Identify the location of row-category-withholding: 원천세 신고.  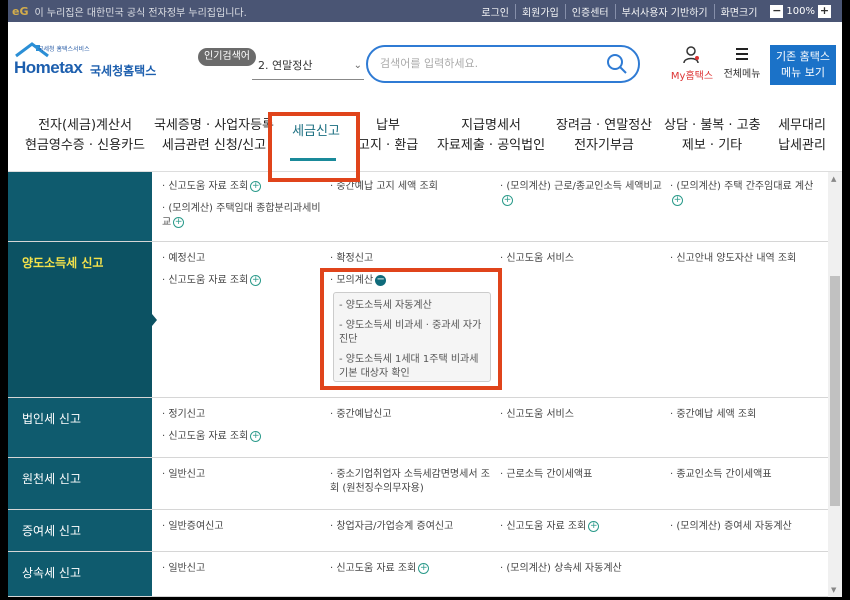
(80, 483).